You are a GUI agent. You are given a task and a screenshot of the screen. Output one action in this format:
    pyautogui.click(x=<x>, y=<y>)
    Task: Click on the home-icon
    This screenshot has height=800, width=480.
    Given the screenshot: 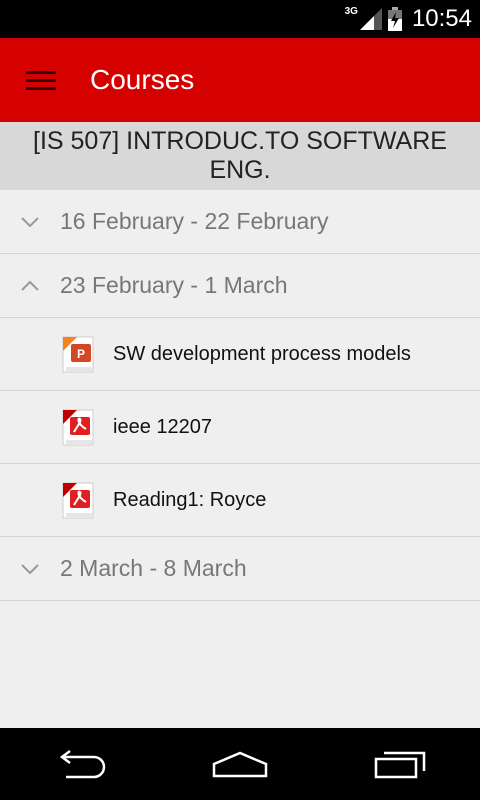 What is the action you would take?
    pyautogui.click(x=240, y=764)
    